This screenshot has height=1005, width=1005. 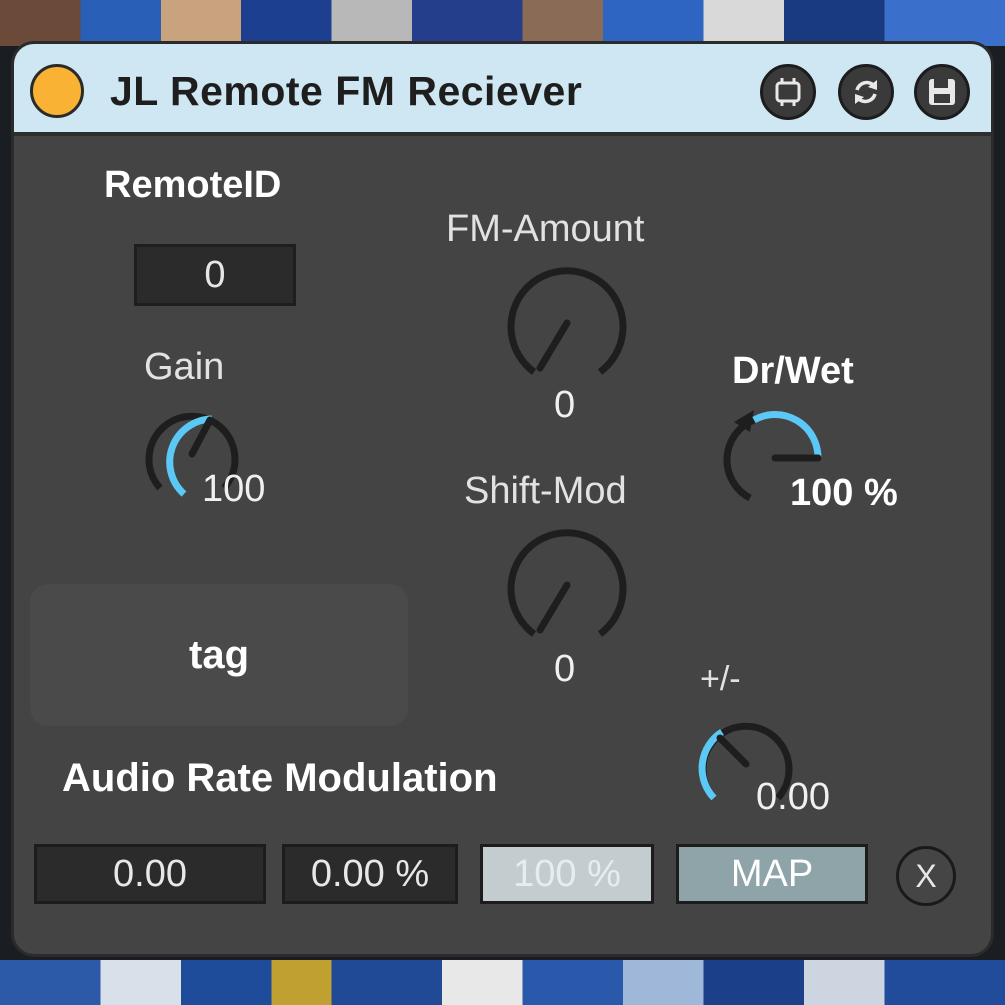 I want to click on hot-swap-button, so click(x=866, y=92).